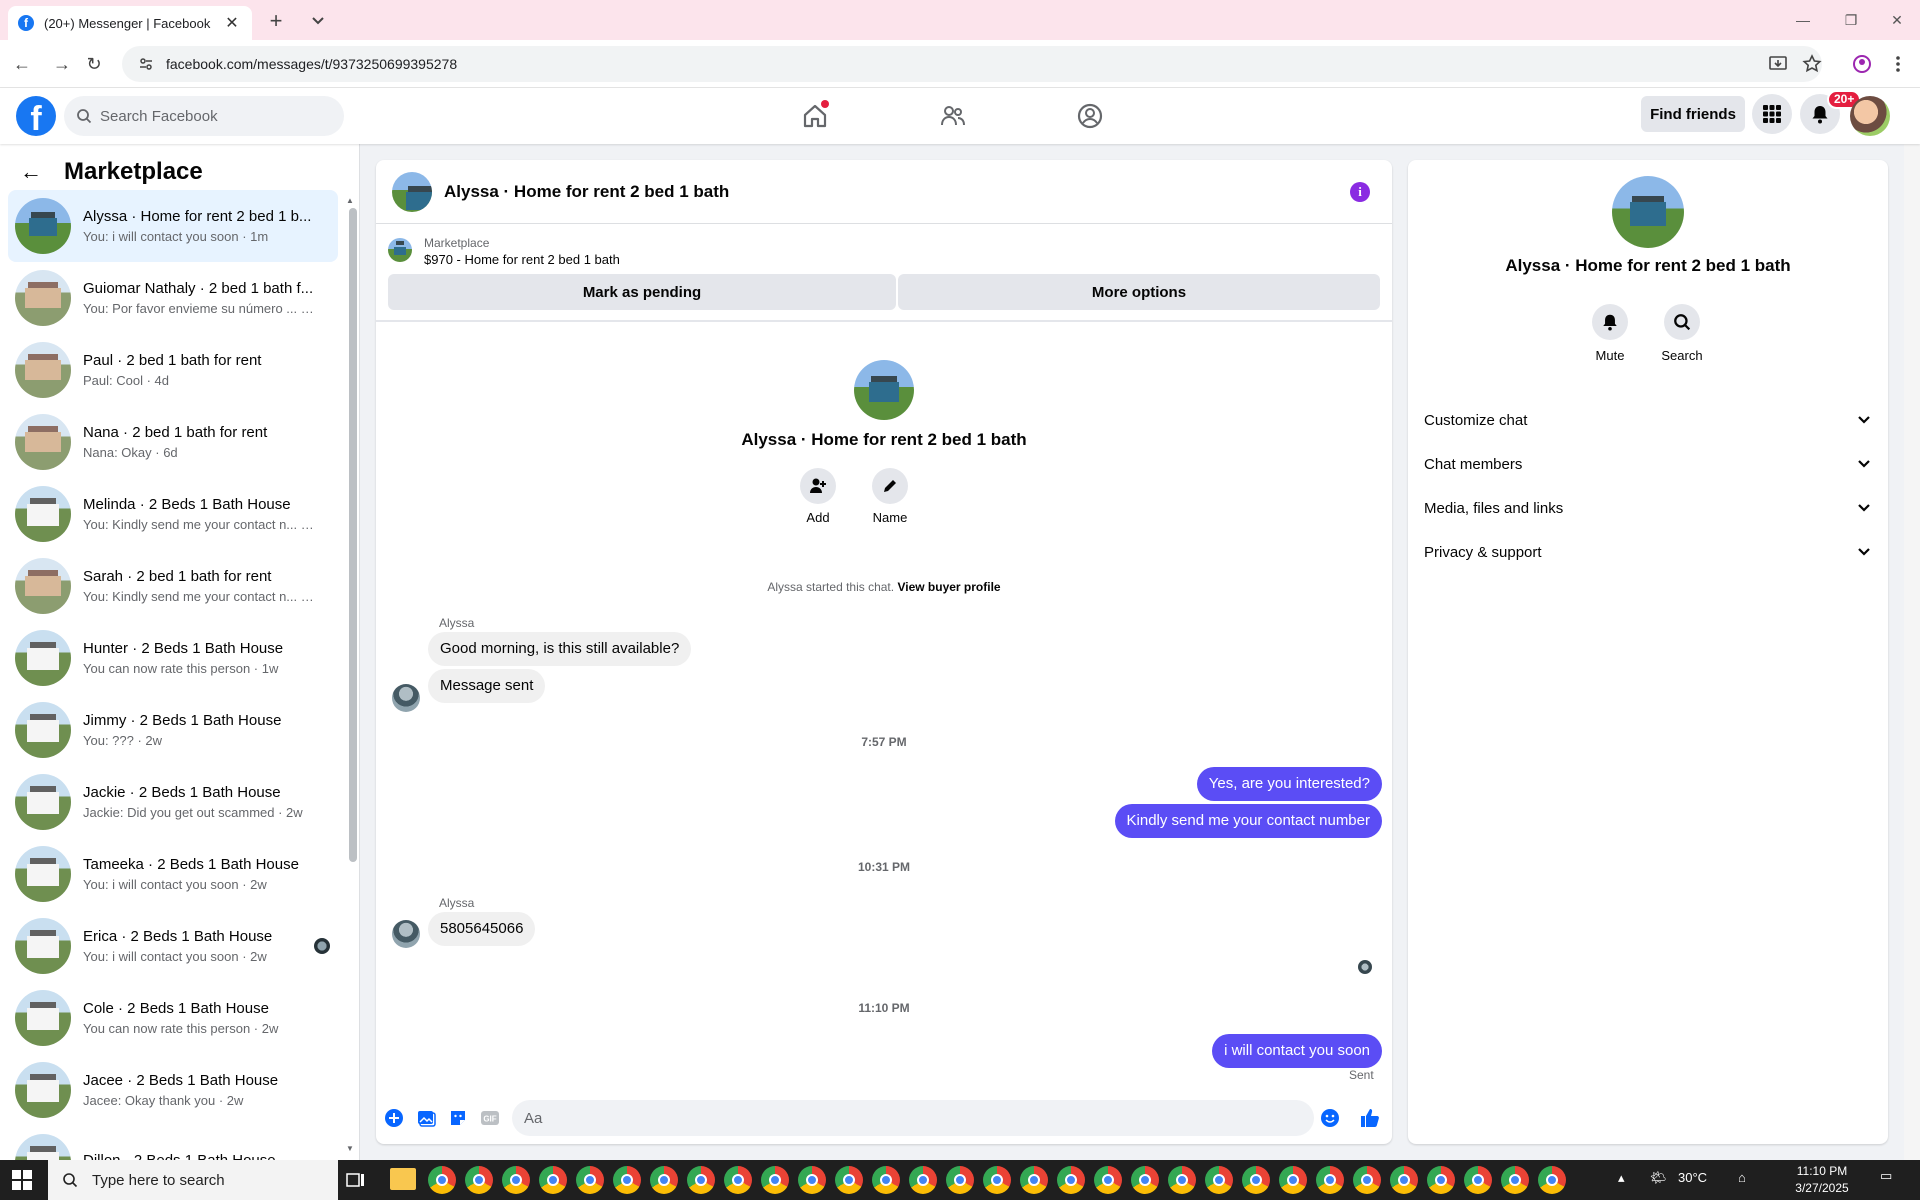 This screenshot has height=1200, width=1920. Describe the element at coordinates (1912, 624) in the screenshot. I see `page-scrollbar` at that location.